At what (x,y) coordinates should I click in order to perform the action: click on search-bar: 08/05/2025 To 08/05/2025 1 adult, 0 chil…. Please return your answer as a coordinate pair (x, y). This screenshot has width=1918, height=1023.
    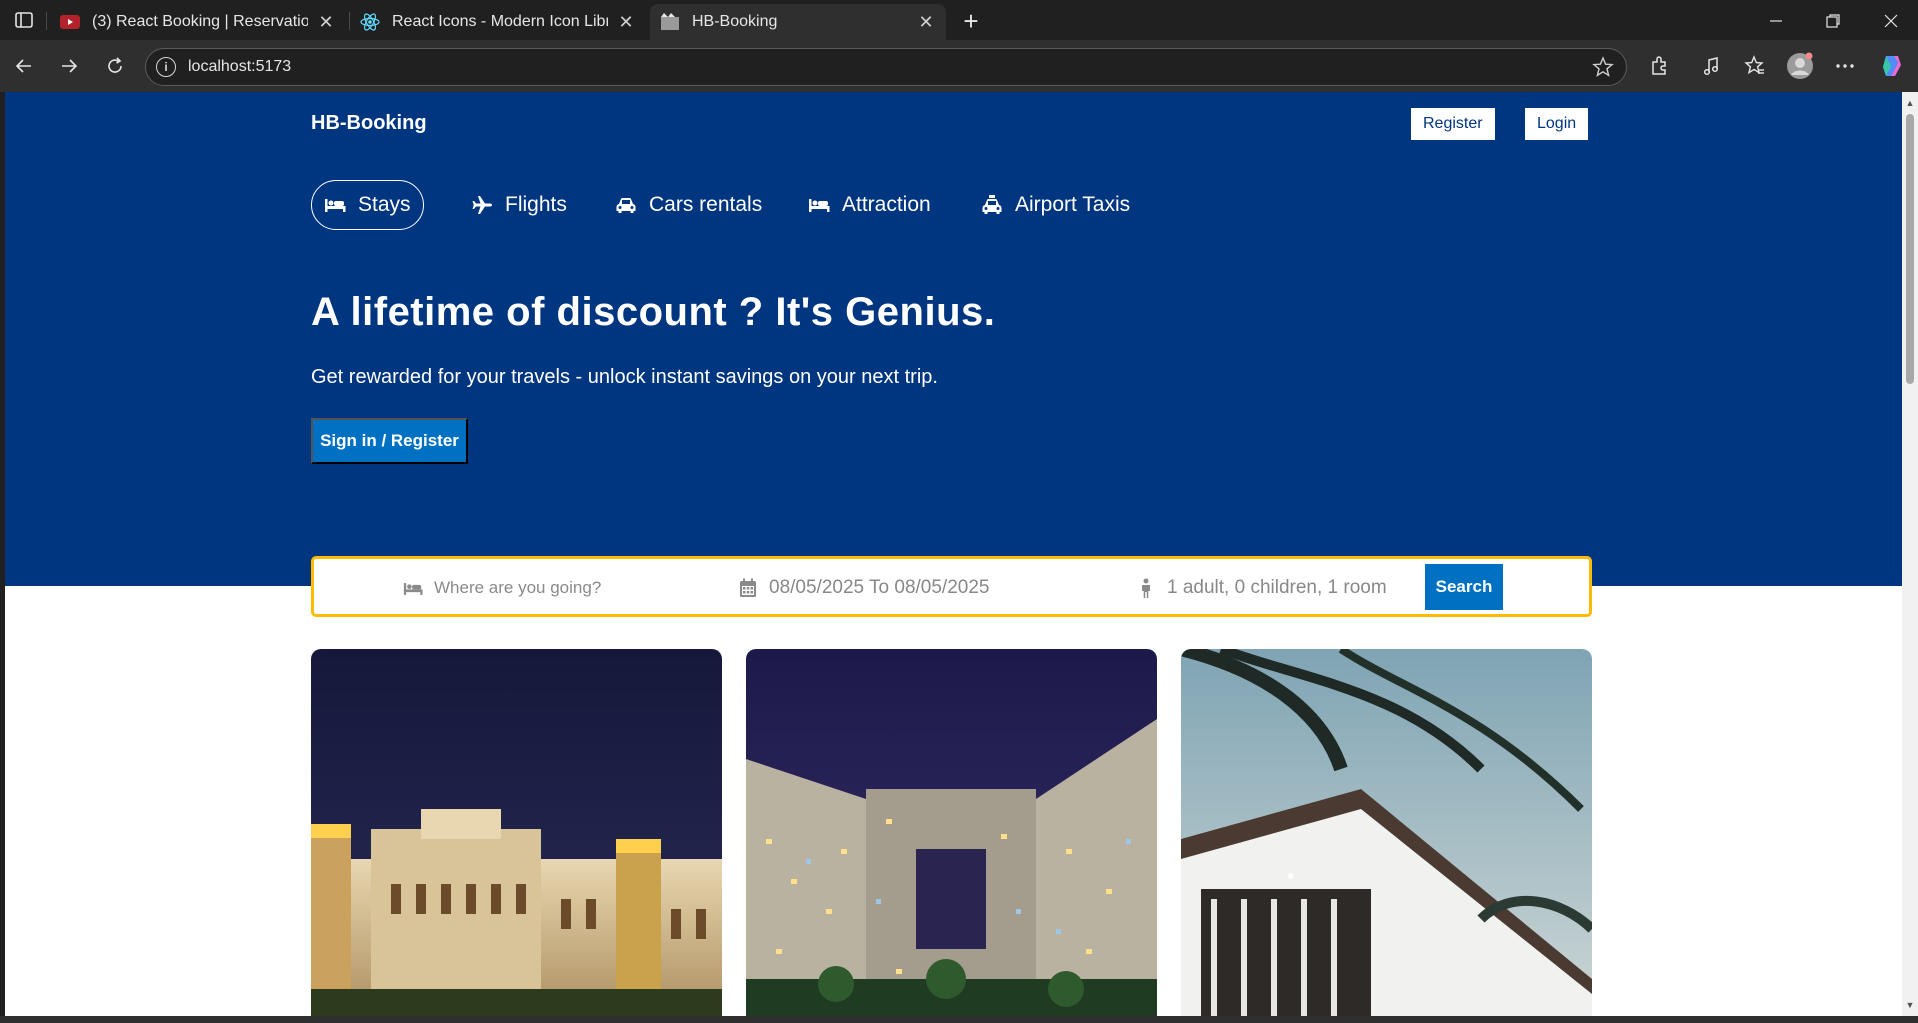
    Looking at the image, I should click on (951, 586).